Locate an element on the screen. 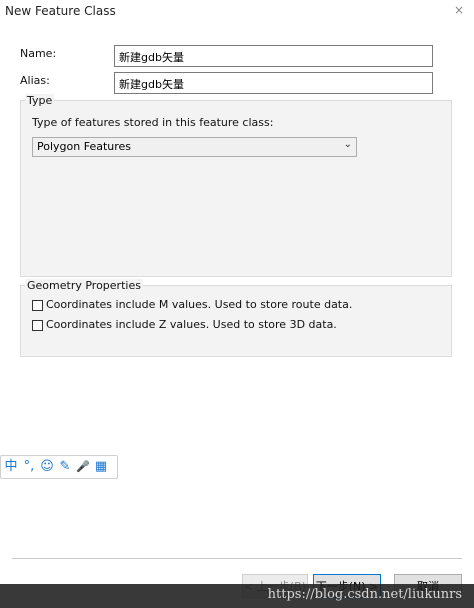 The height and width of the screenshot is (608, 474). punctuation-icon: °, is located at coordinates (29, 467).